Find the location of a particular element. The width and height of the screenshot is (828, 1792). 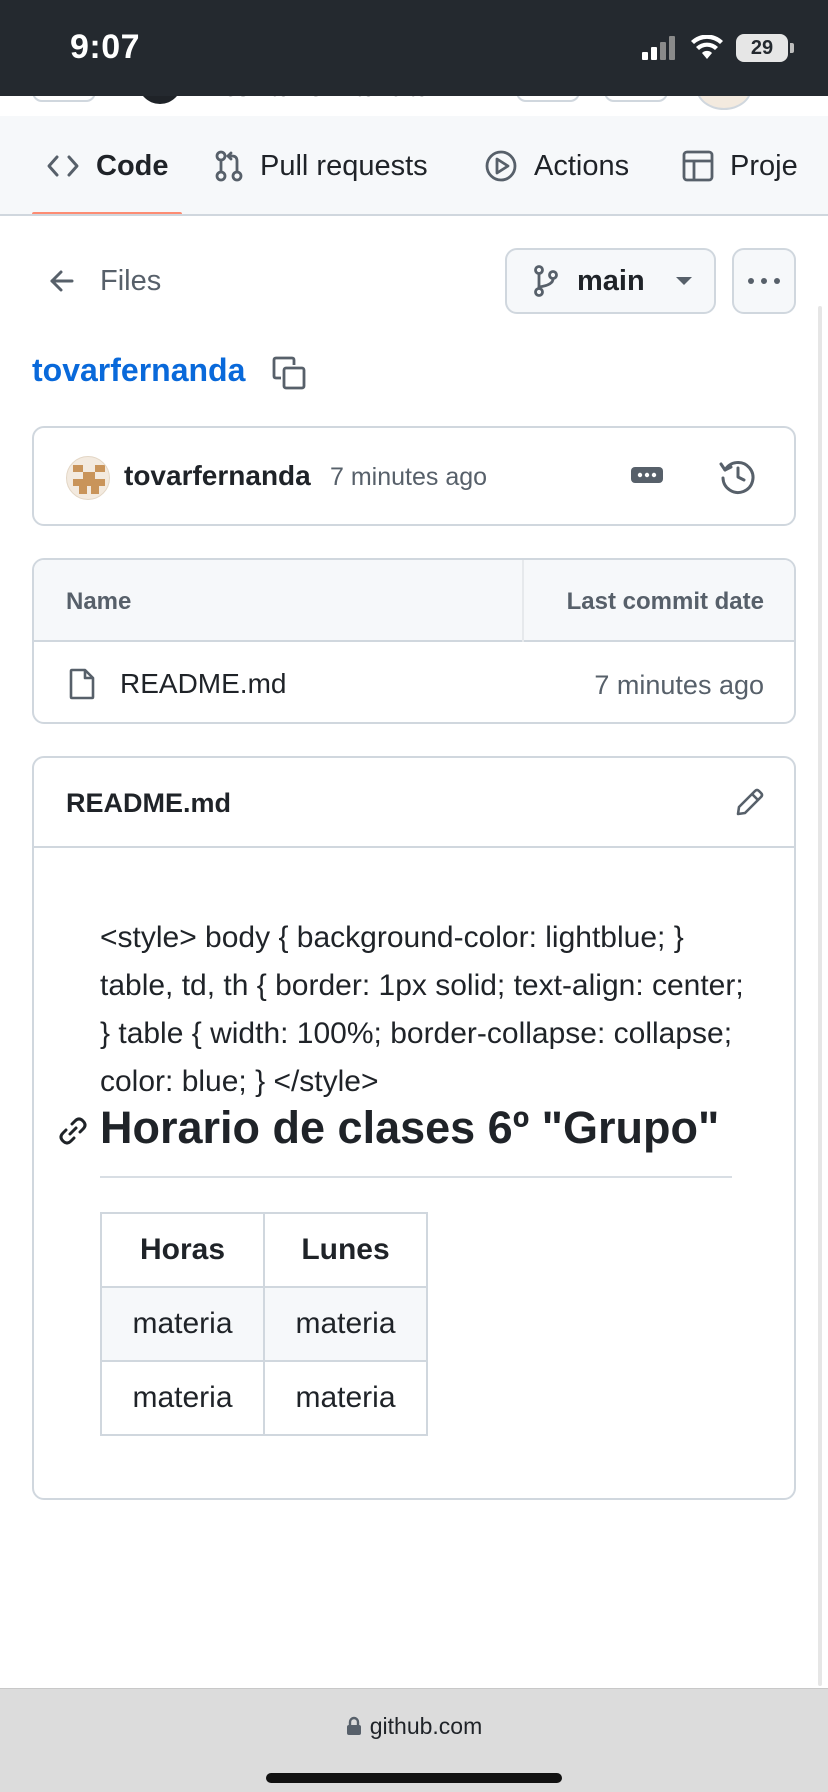

github-logo-icon is located at coordinates (160, 100).